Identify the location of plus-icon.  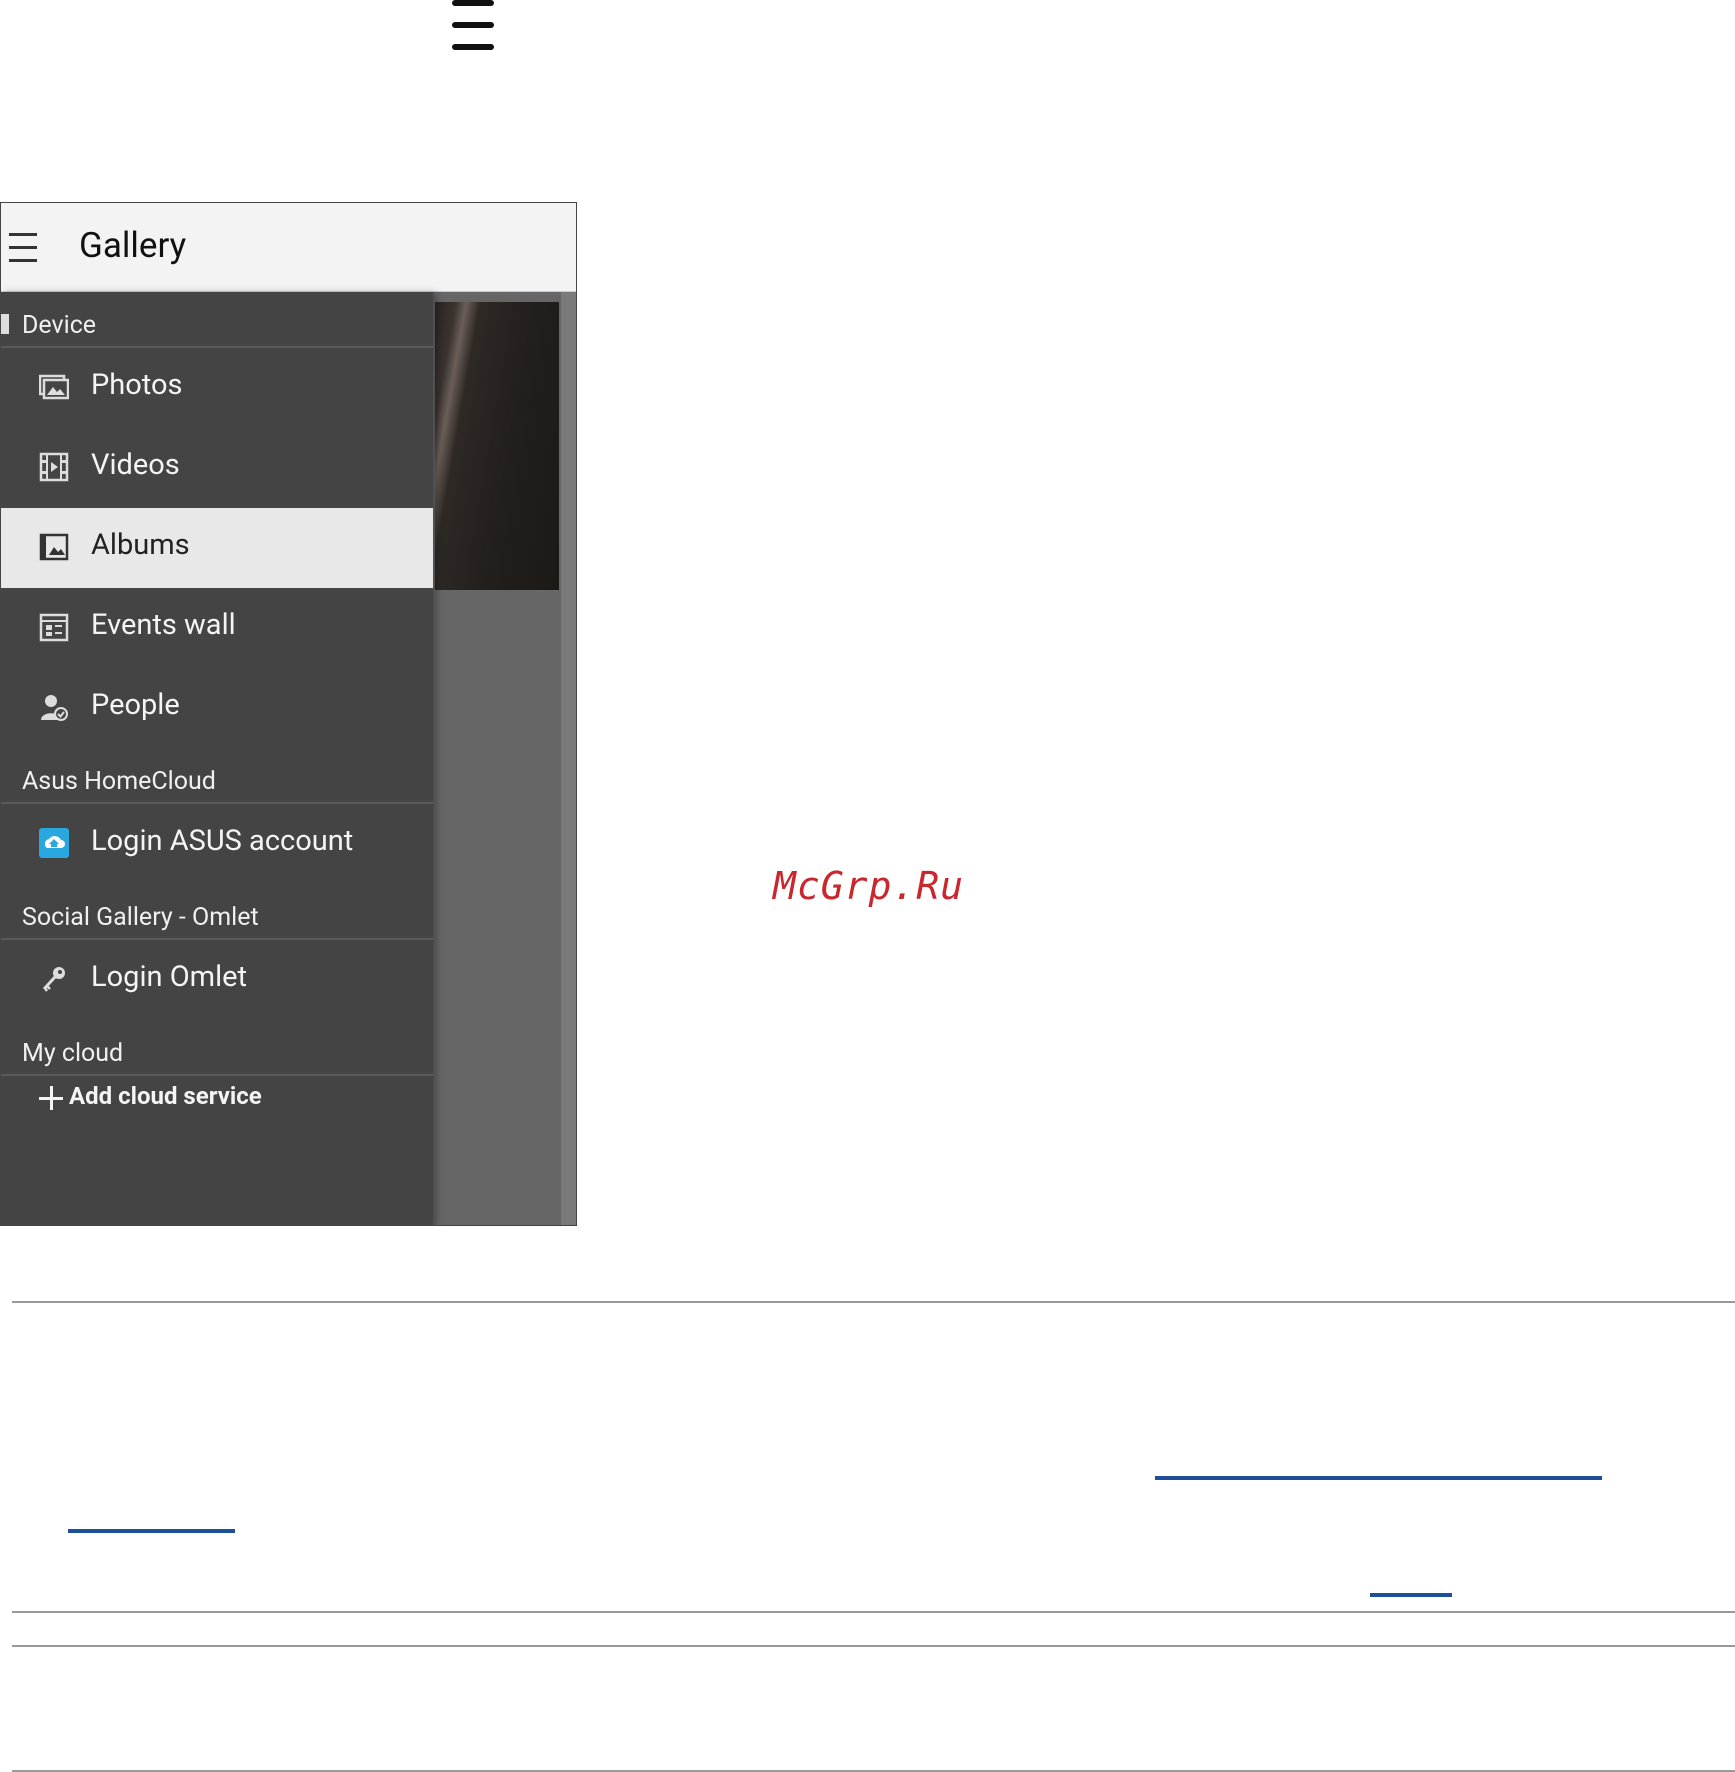
(51, 1097).